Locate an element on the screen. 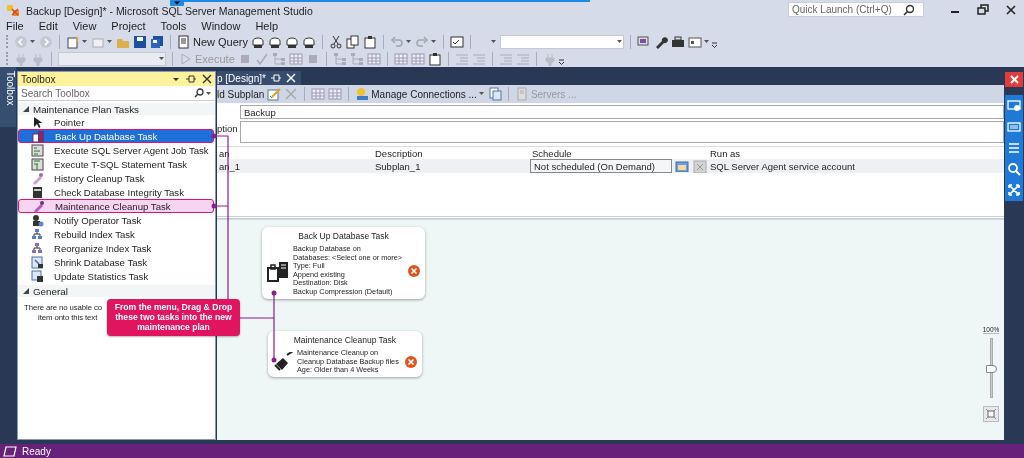 The height and width of the screenshot is (458, 1024). column-header: Description is located at coordinates (399, 153).